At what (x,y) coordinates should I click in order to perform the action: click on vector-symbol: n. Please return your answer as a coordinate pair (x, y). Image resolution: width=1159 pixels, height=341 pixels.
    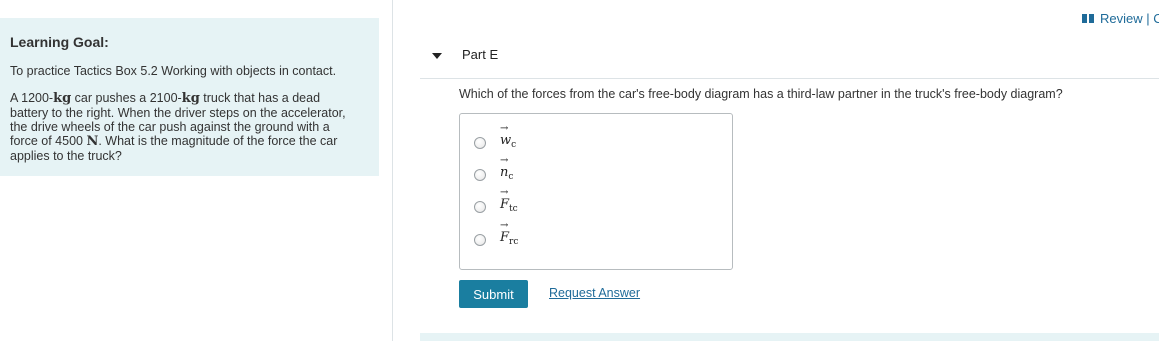
    Looking at the image, I should click on (504, 167).